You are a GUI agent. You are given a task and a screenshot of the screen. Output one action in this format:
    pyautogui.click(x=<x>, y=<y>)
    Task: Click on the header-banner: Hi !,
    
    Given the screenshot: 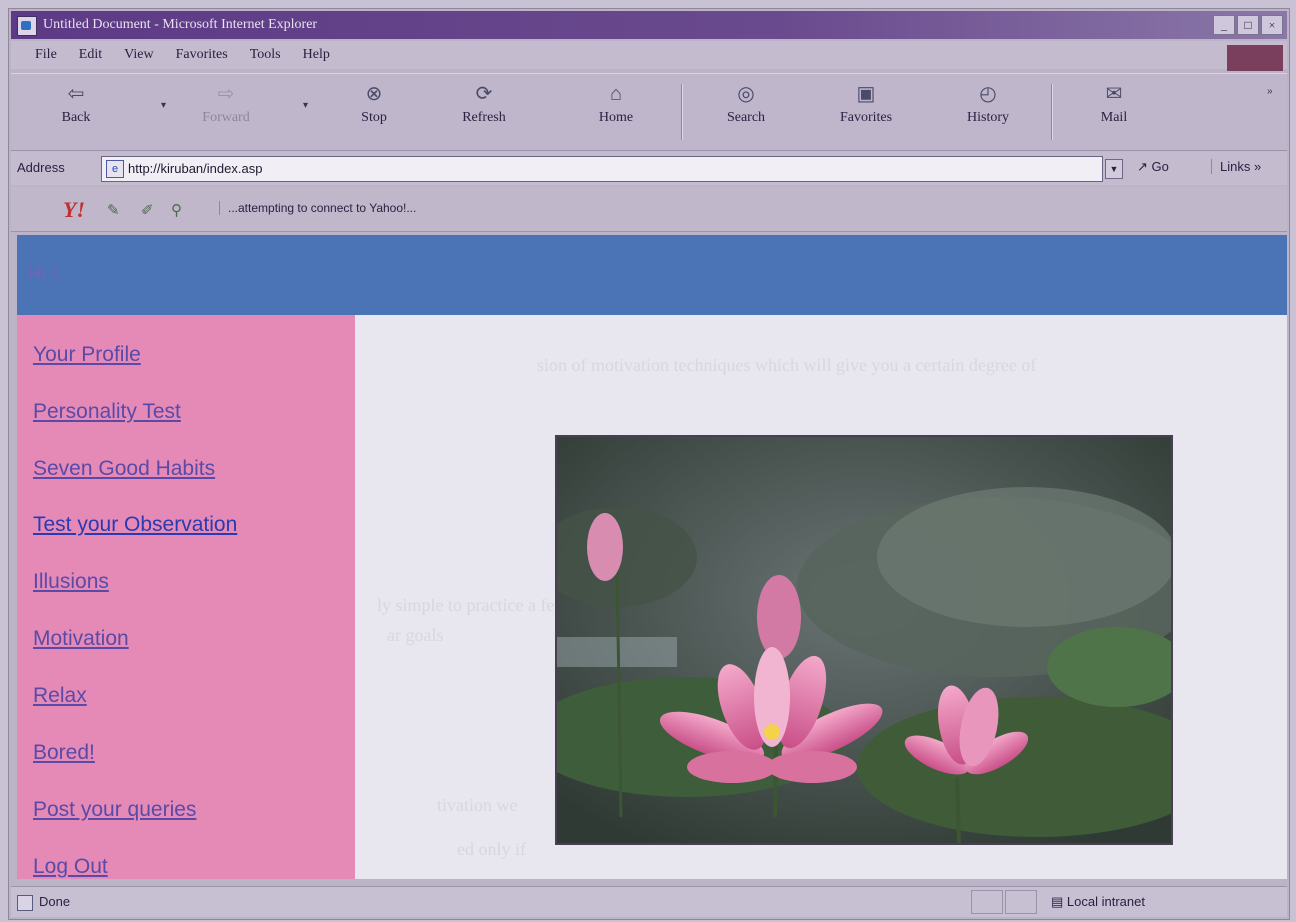 What is the action you would take?
    pyautogui.click(x=652, y=275)
    